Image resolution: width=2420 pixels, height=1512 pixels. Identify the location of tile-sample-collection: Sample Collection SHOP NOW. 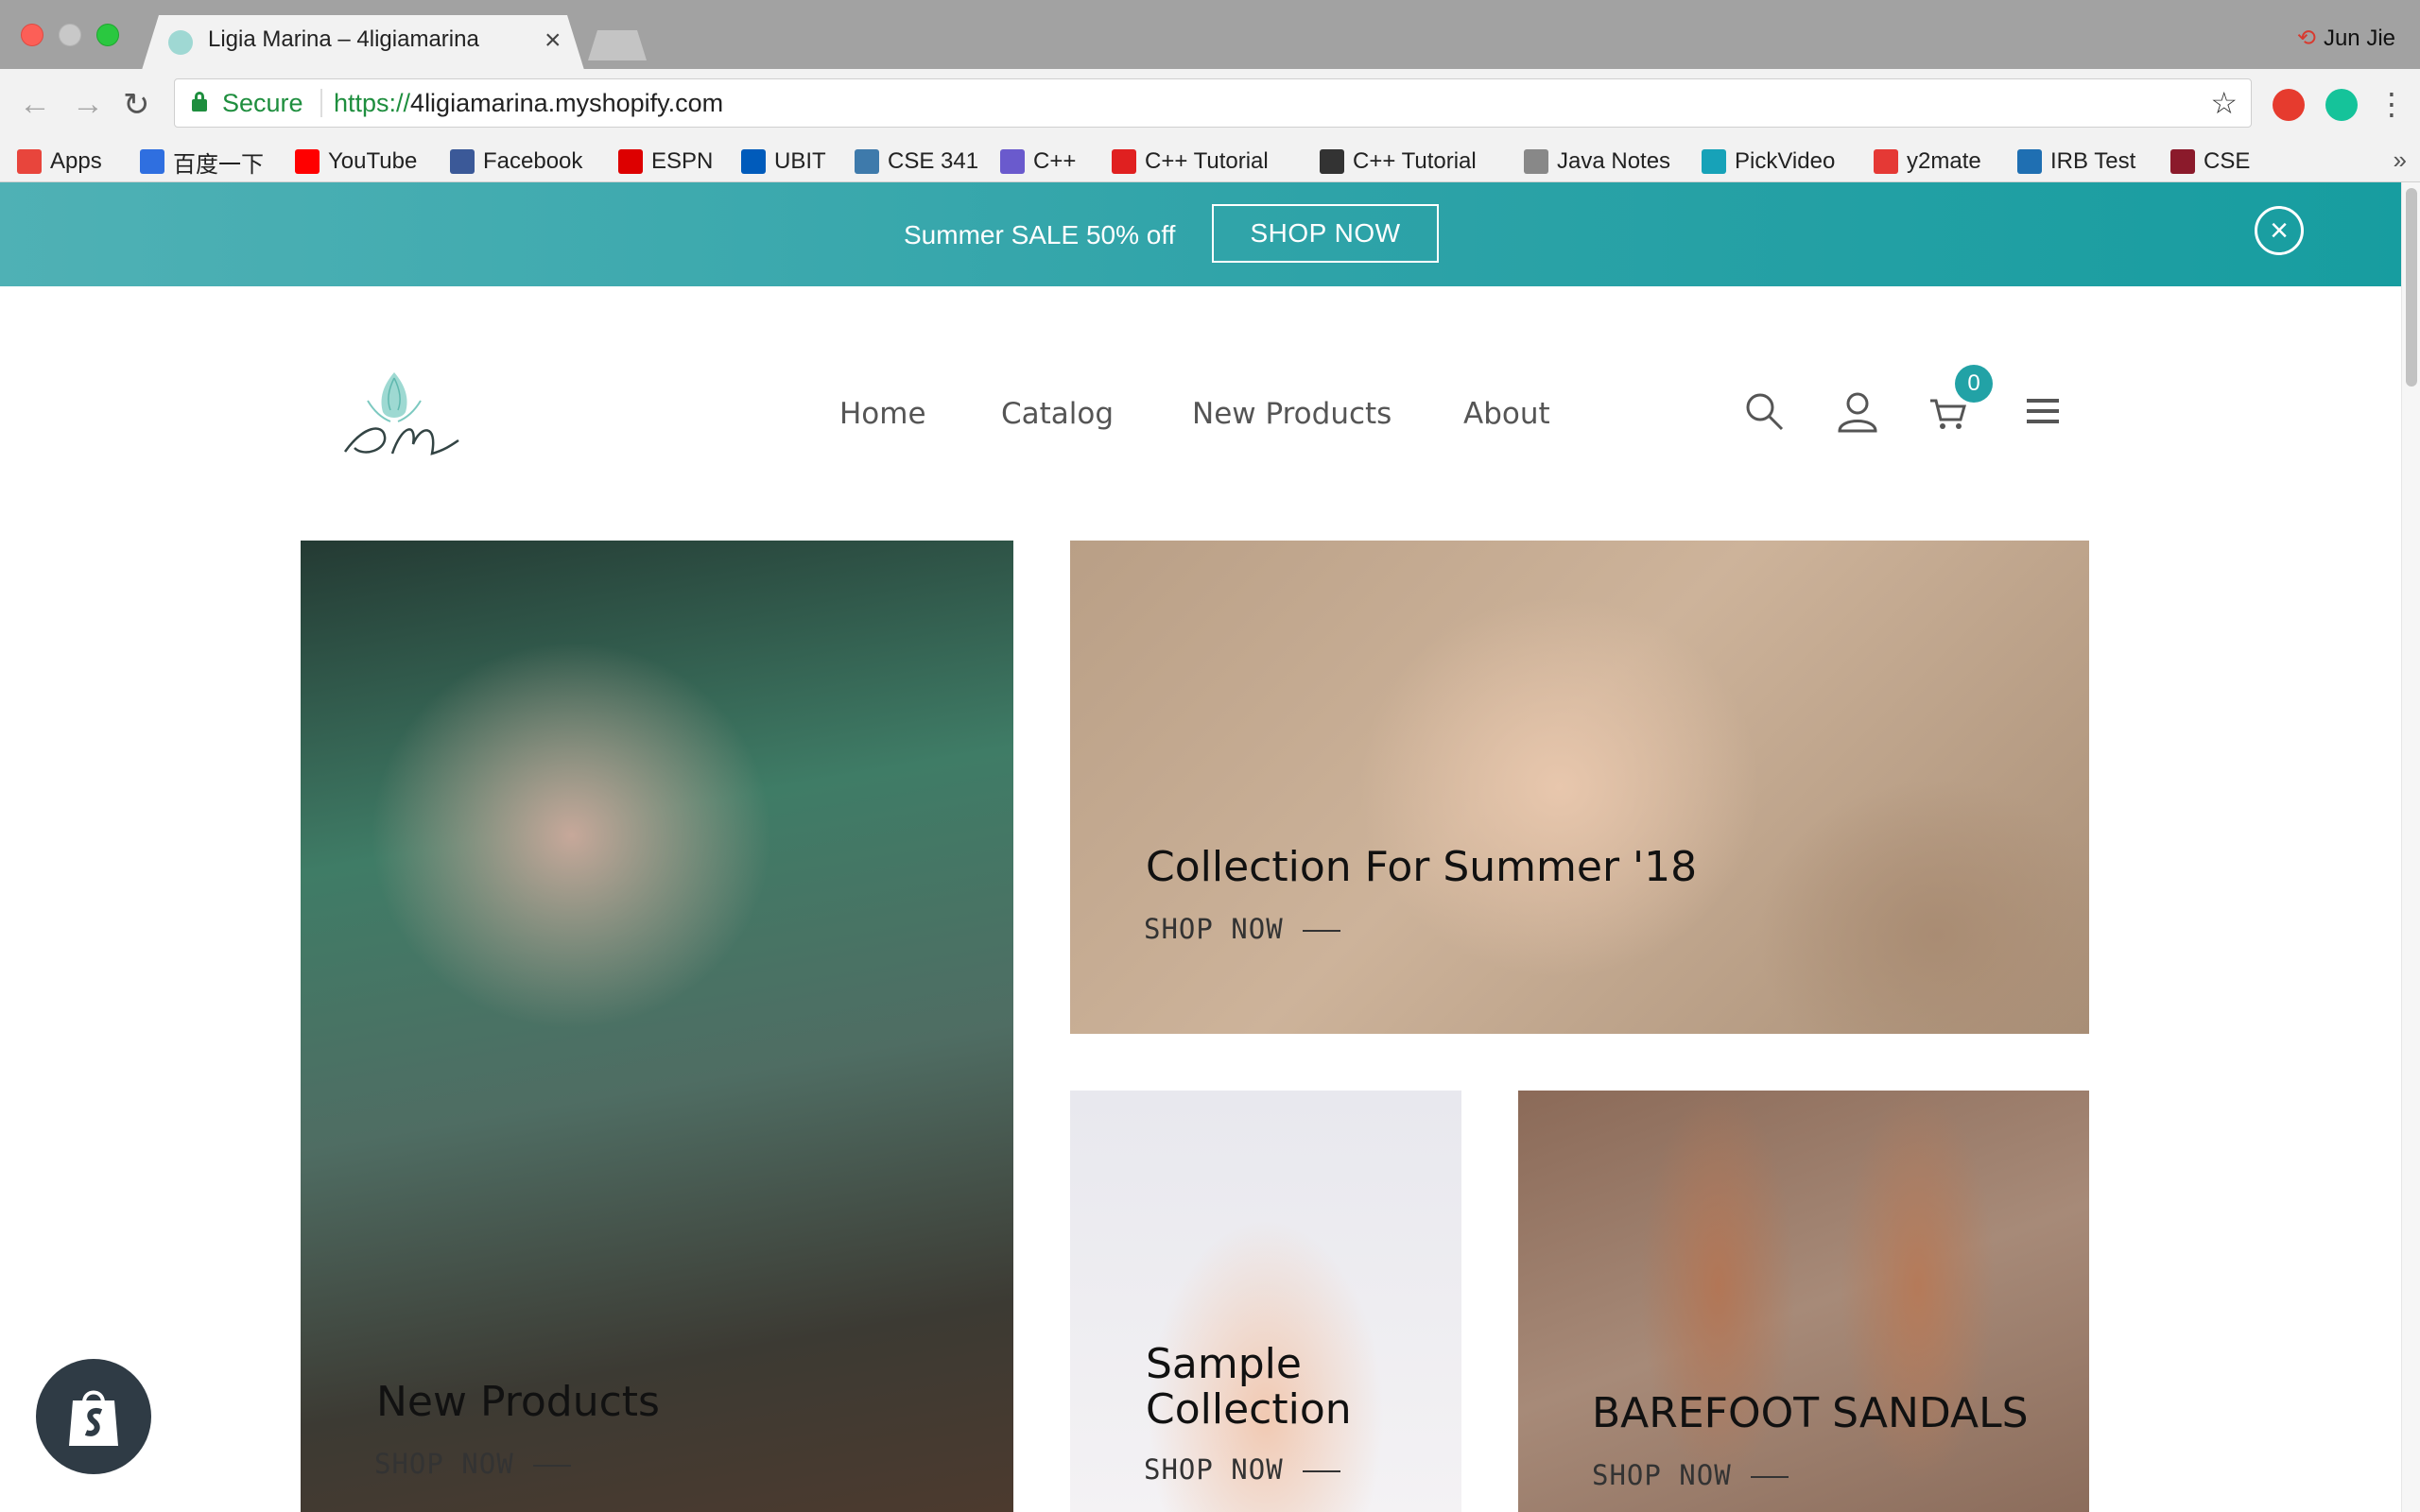
(1265, 1301).